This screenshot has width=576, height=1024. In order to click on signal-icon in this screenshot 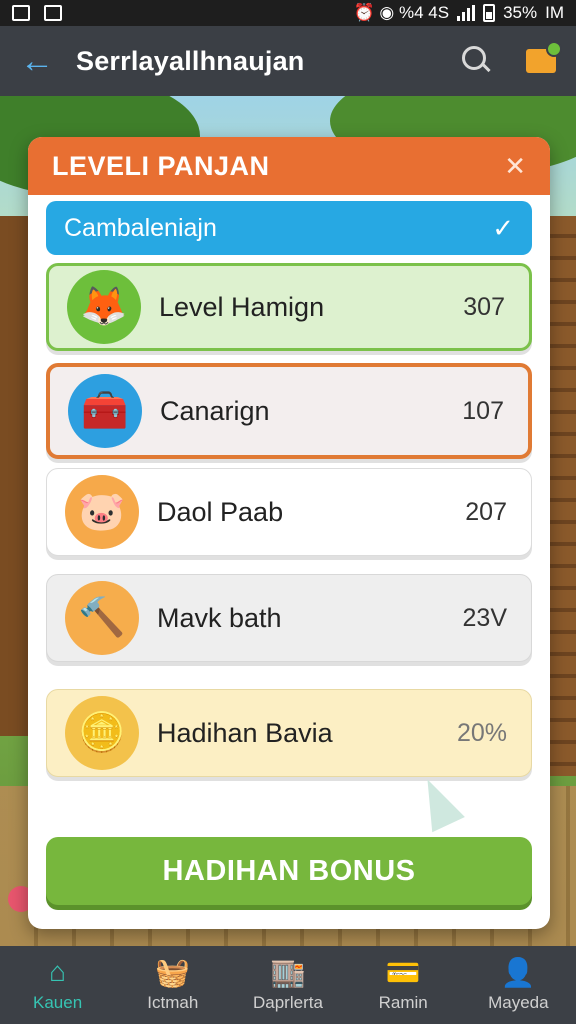, I will do `click(466, 13)`.